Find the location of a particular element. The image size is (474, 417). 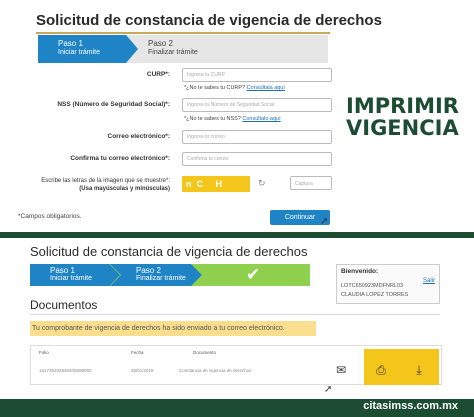

captcha-image: nC H is located at coordinates (216, 184).